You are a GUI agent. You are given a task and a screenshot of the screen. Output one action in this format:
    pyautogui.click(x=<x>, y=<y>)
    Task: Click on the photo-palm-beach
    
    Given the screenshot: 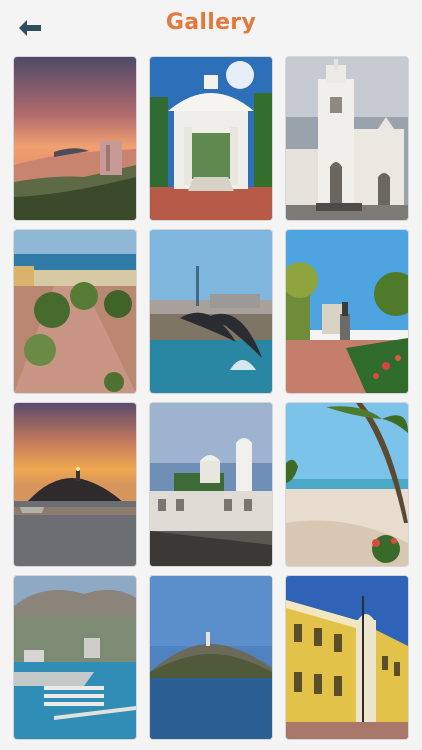 What is the action you would take?
    pyautogui.click(x=347, y=484)
    